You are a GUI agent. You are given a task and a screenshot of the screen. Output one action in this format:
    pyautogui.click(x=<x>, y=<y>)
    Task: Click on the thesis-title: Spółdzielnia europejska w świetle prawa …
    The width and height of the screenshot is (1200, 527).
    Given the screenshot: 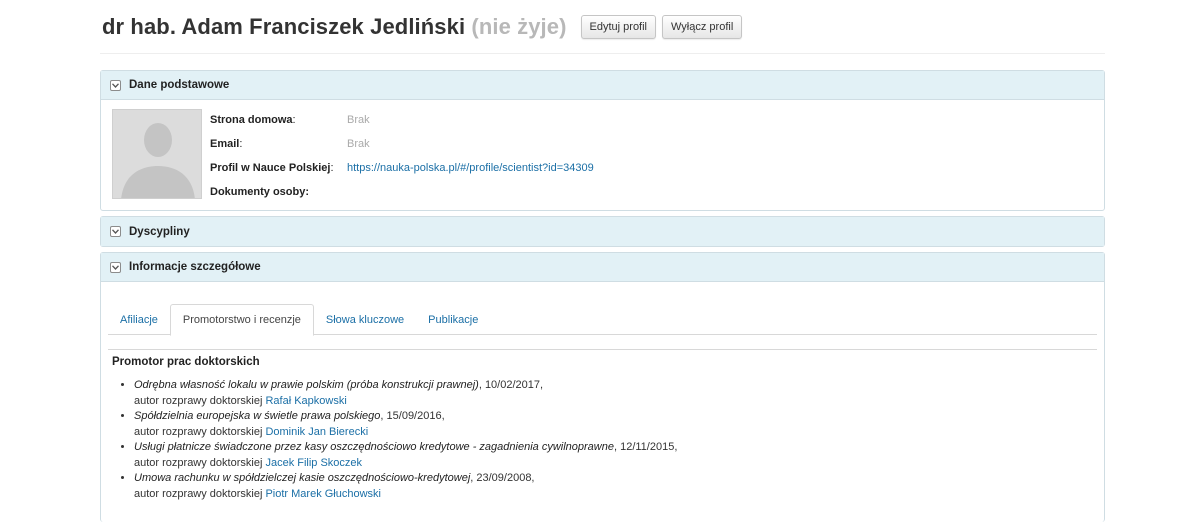 What is the action you would take?
    pyautogui.click(x=257, y=416)
    